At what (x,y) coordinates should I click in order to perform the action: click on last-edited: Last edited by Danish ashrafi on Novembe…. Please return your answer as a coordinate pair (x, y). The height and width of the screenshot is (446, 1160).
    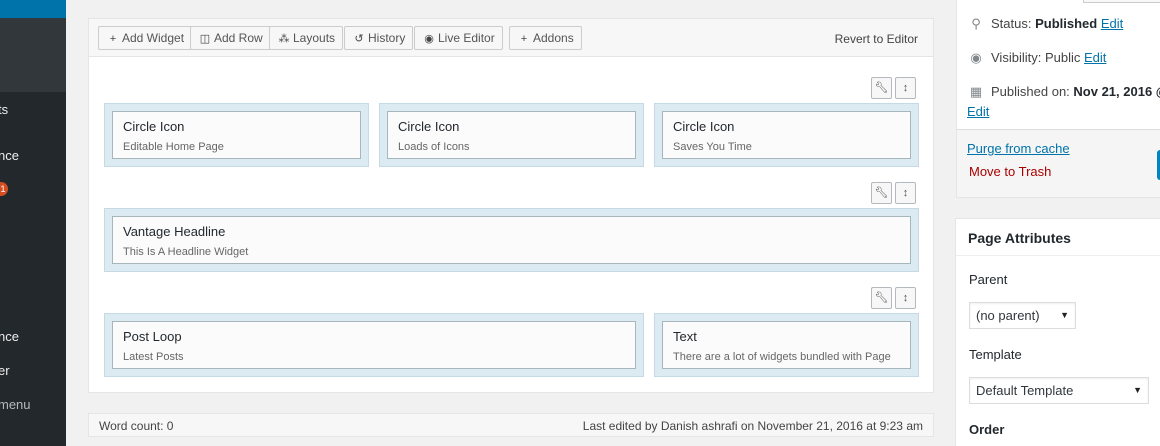
    Looking at the image, I should click on (752, 426).